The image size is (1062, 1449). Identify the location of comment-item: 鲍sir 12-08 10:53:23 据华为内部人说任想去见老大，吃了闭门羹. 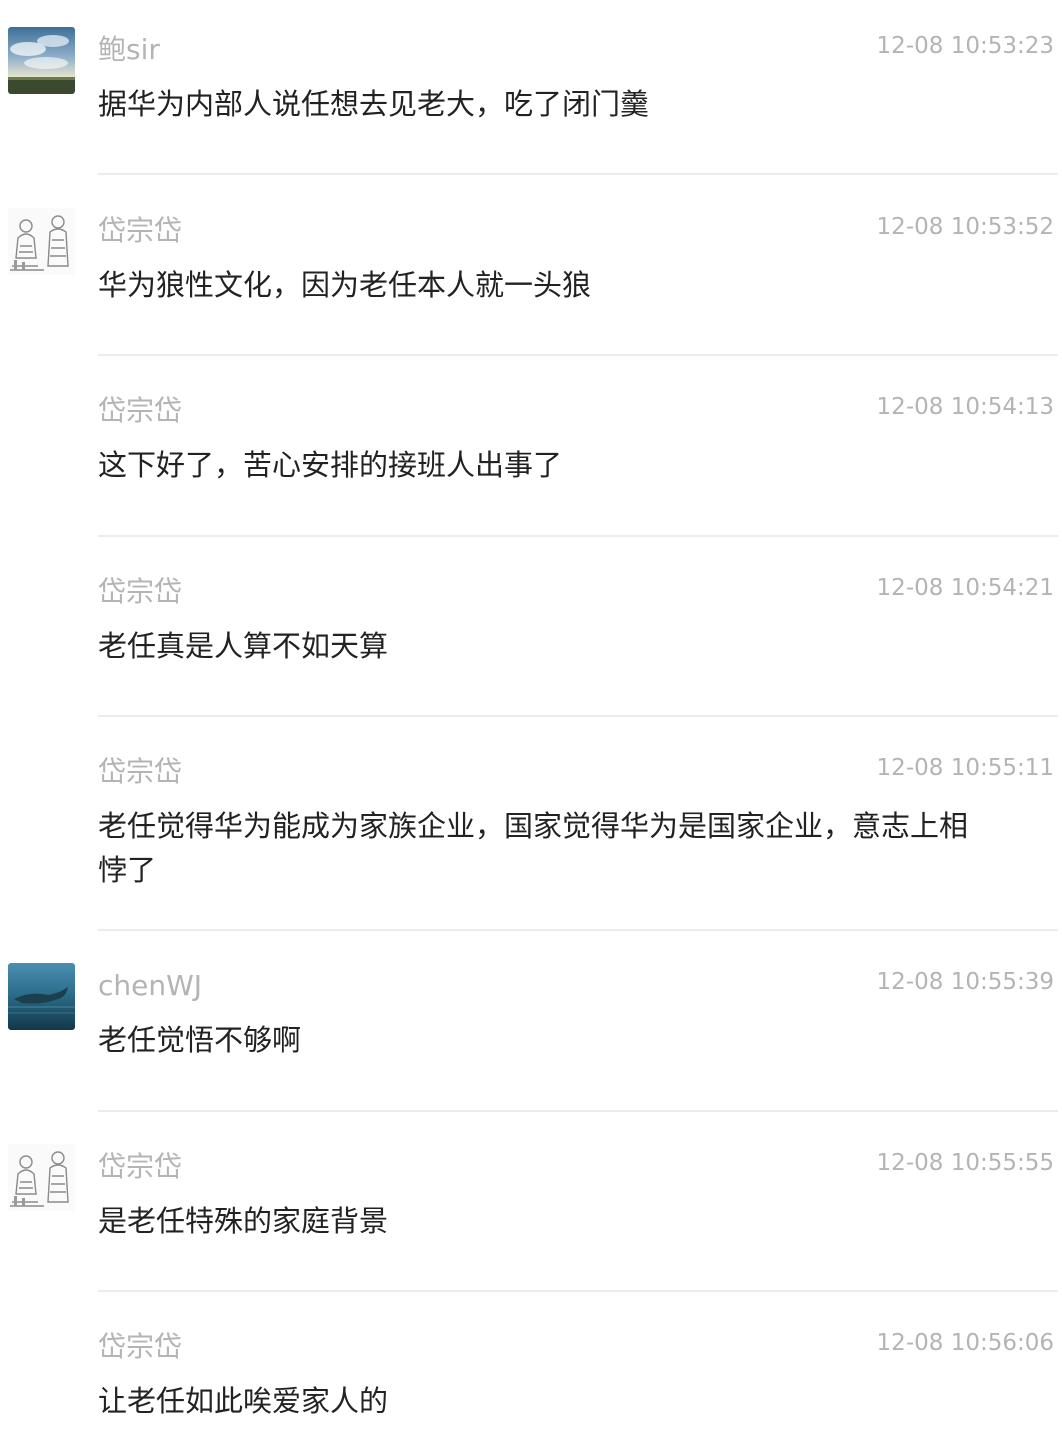
(531, 87).